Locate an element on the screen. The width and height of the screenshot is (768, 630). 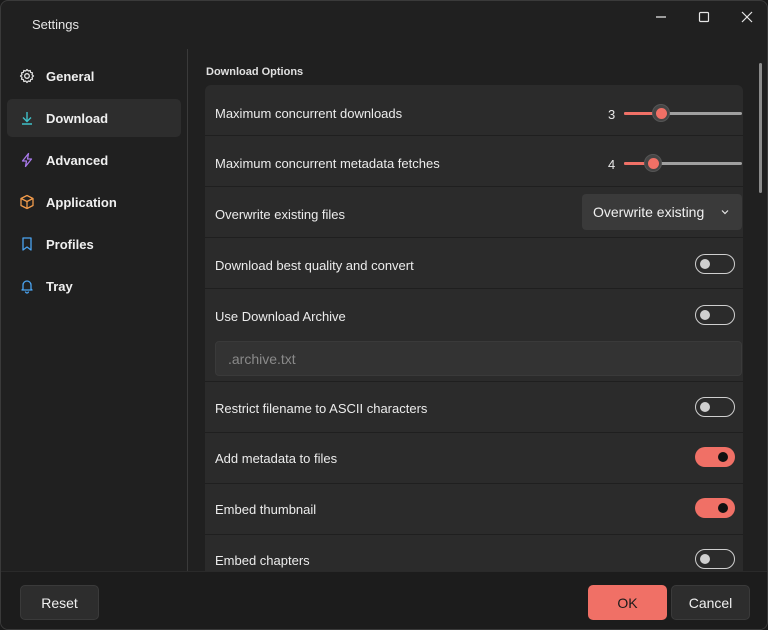
window-title: Settings is located at coordinates (55, 24).